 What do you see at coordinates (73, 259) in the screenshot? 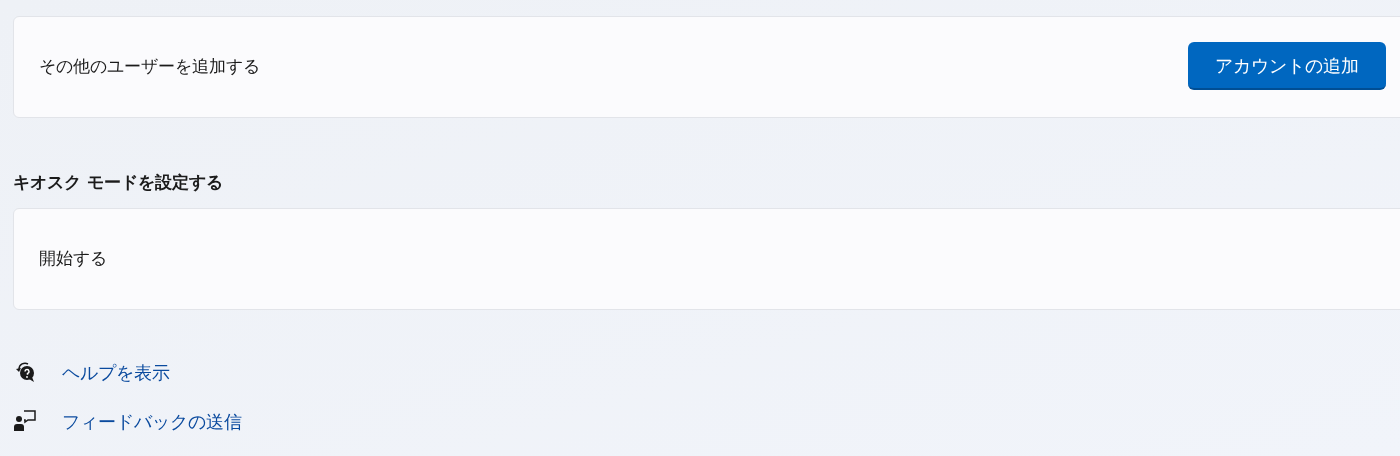
I see `card-label: 開始する` at bounding box center [73, 259].